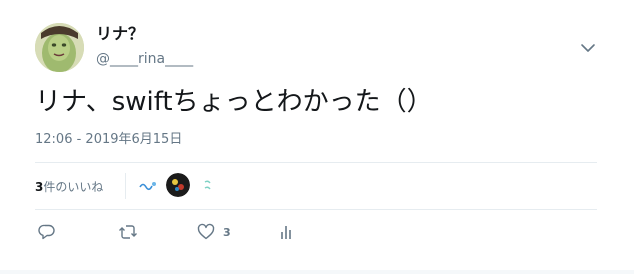 The image size is (634, 274). Describe the element at coordinates (316, 209) in the screenshot. I see `divider-bottom` at that location.